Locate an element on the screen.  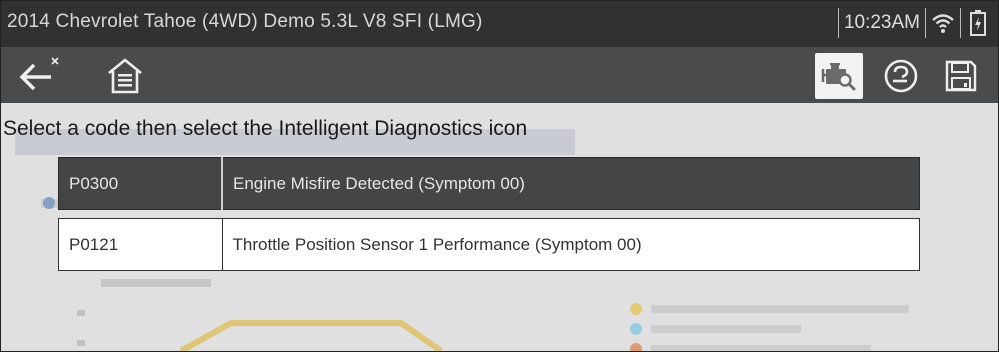
save-icon is located at coordinates (961, 76).